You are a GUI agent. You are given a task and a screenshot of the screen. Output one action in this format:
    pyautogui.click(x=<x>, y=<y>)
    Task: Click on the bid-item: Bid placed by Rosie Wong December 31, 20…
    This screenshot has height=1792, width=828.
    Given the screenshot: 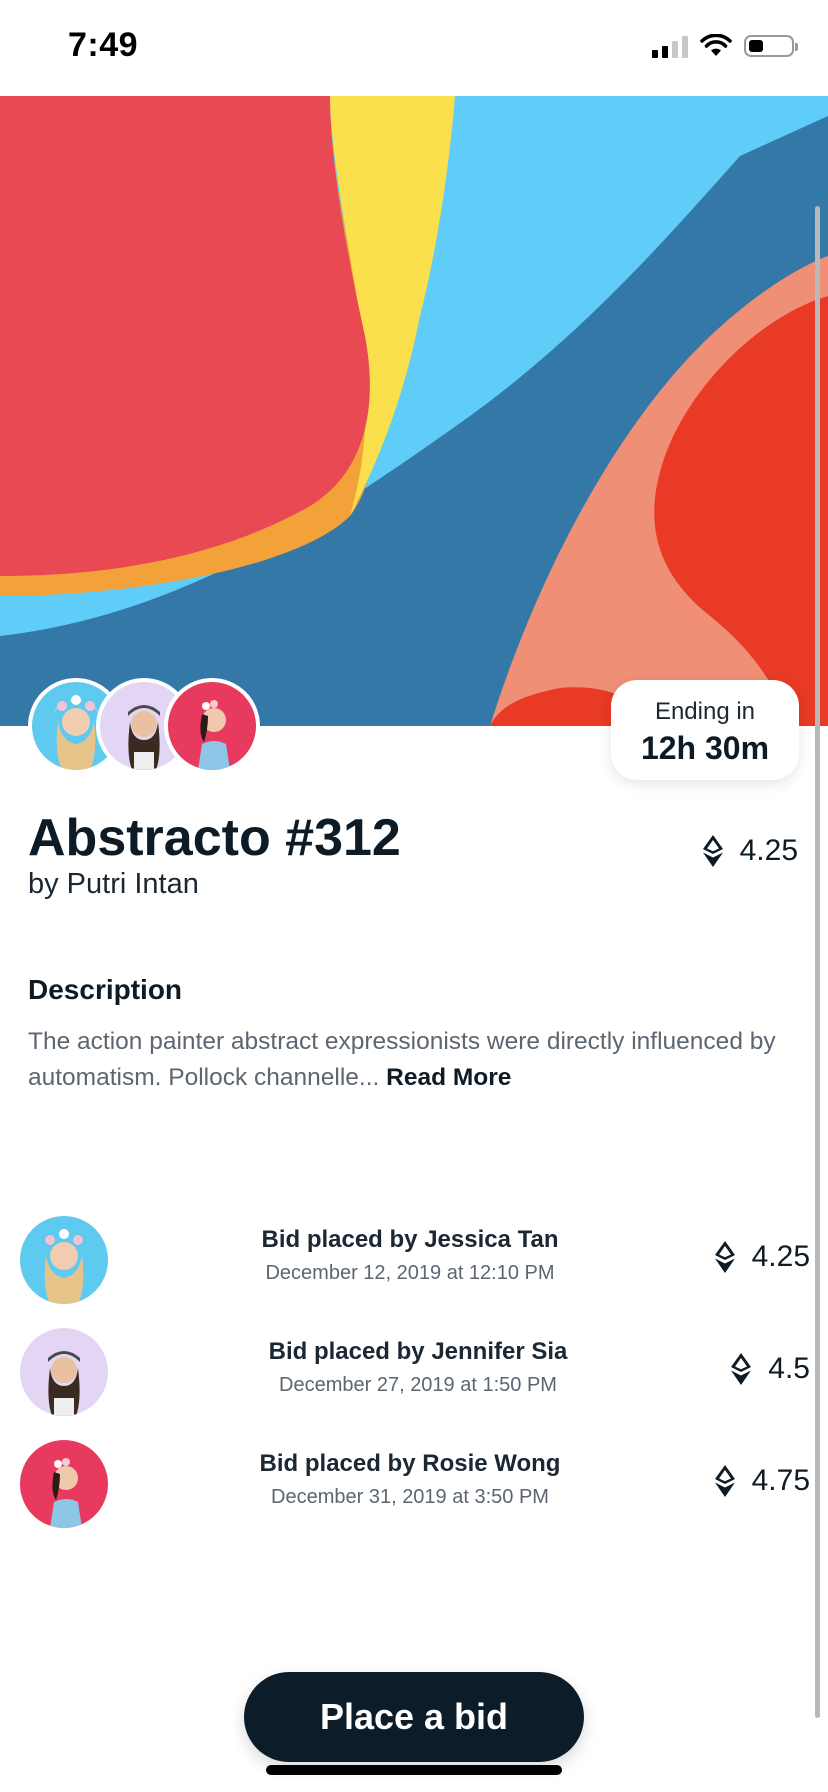 What is the action you would take?
    pyautogui.click(x=414, y=1484)
    